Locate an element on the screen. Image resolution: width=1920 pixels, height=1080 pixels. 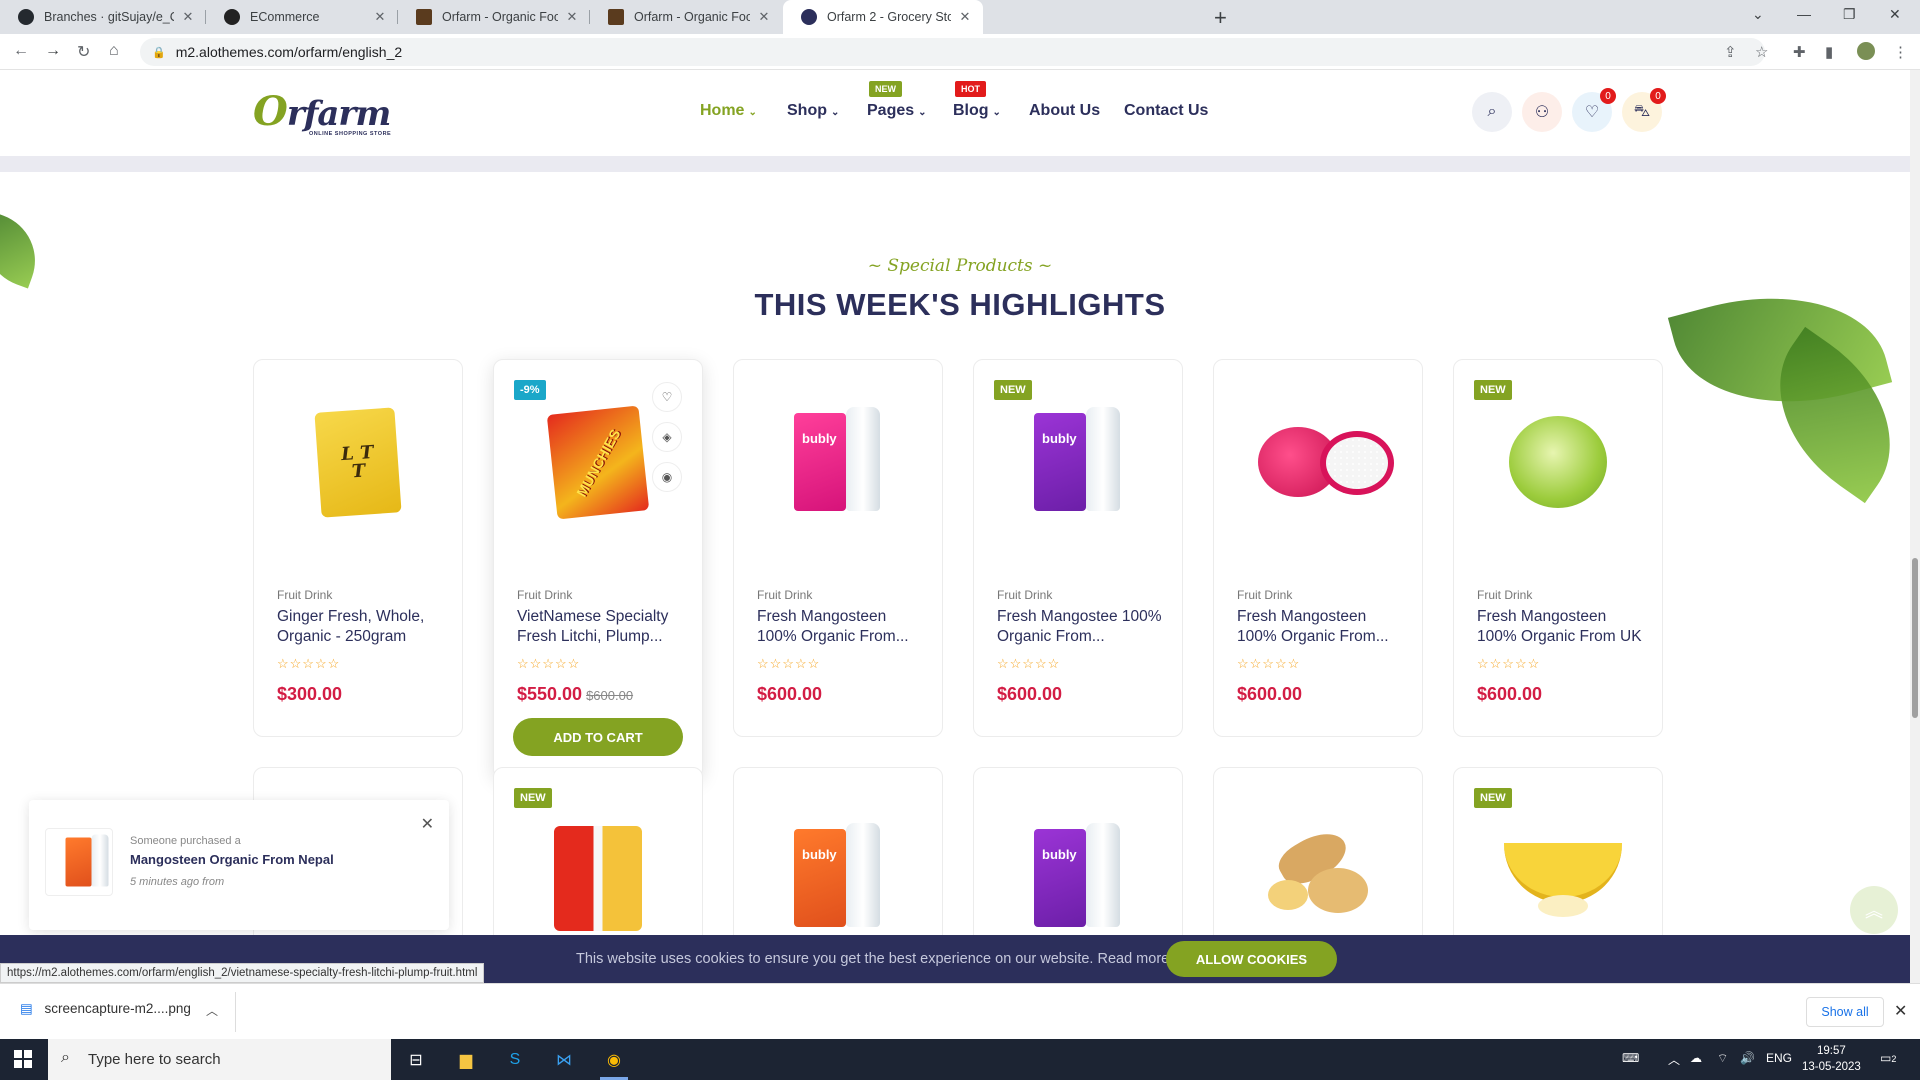
browser-tab-2: ECommerce ✕ is located at coordinates (302, 17).